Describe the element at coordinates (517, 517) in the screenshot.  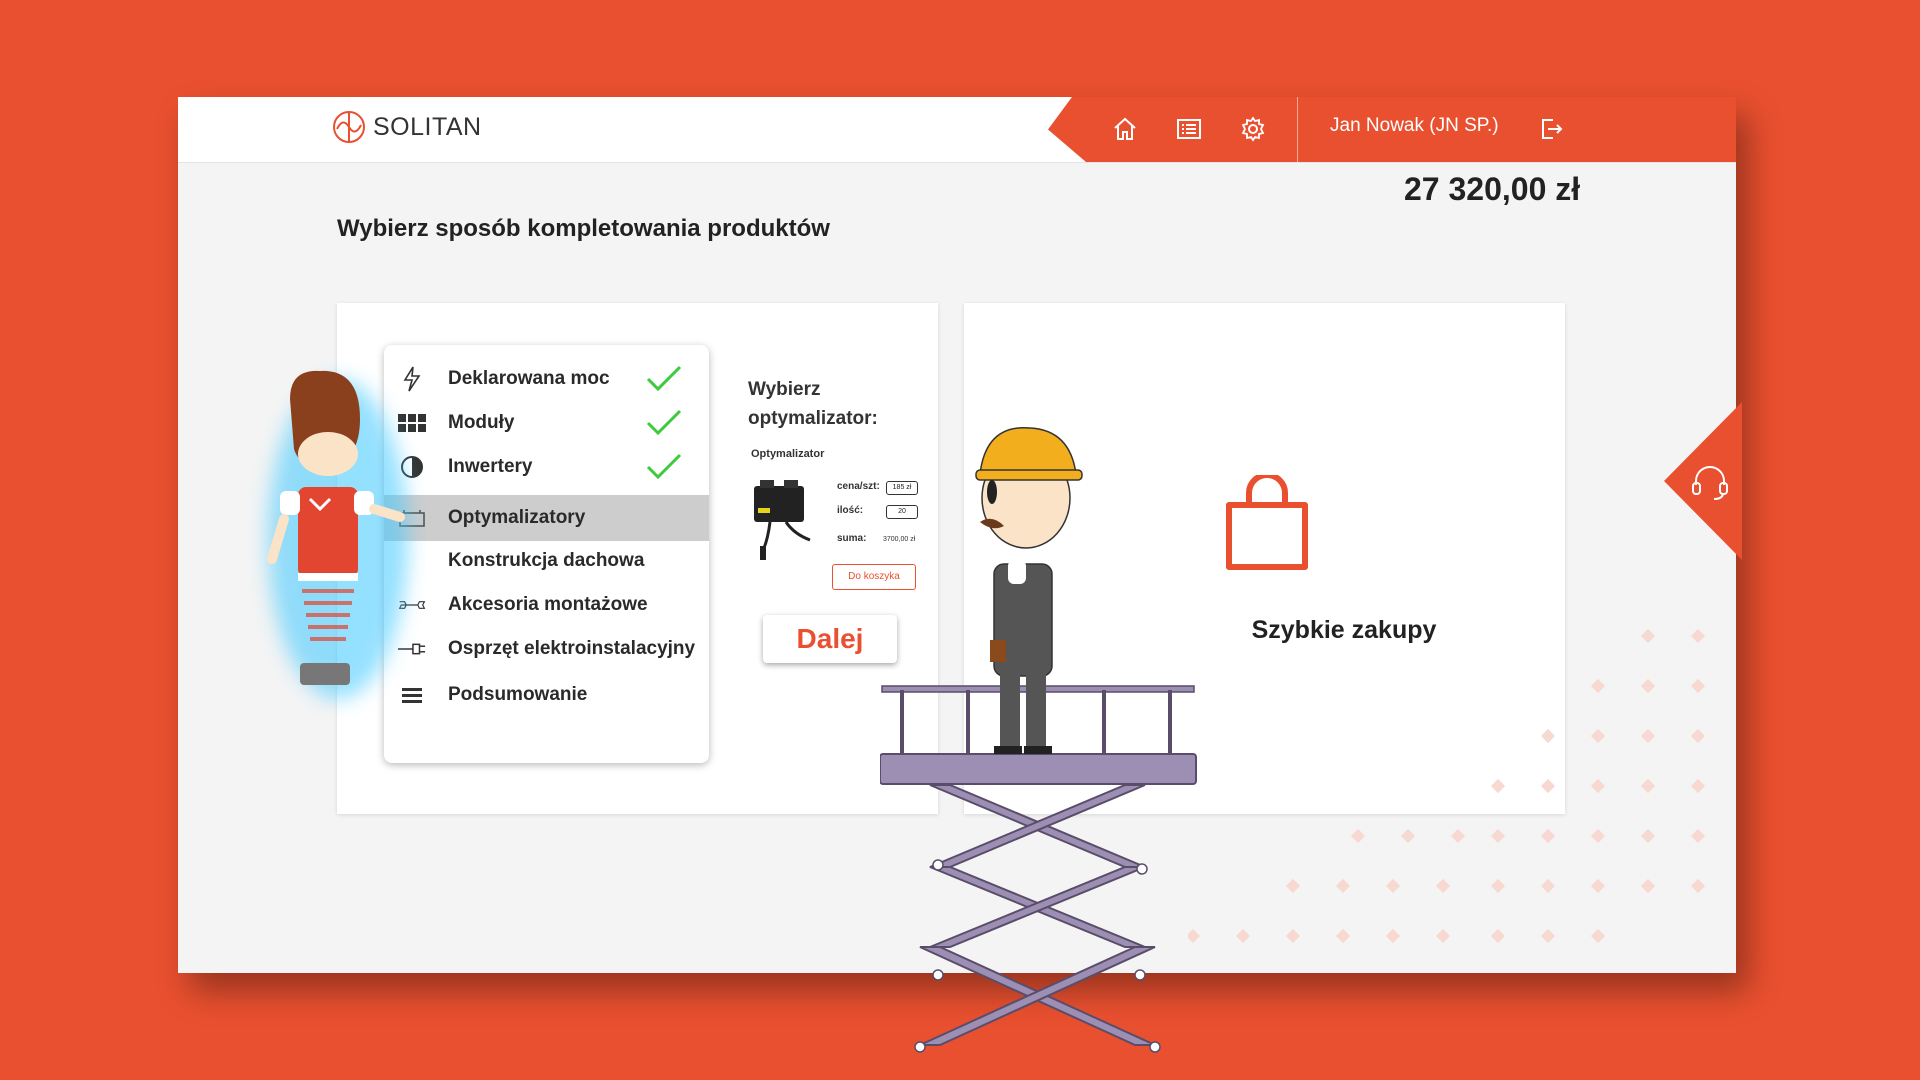
I see `menu-label: Optymalizatory` at that location.